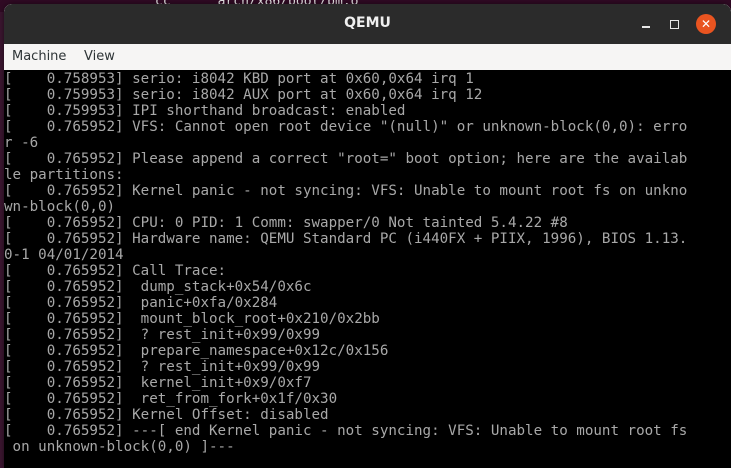 The image size is (731, 468). What do you see at coordinates (646, 24) in the screenshot?
I see `minimize-button` at bounding box center [646, 24].